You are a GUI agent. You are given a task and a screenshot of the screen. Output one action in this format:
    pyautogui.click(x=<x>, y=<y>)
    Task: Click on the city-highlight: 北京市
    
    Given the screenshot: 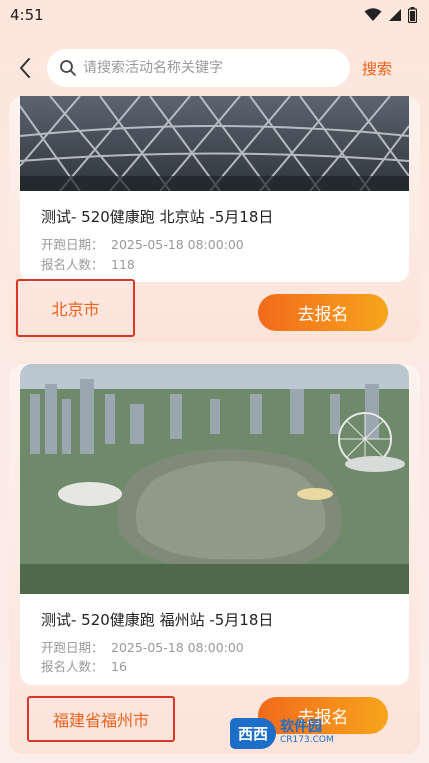 What is the action you would take?
    pyautogui.click(x=75, y=308)
    